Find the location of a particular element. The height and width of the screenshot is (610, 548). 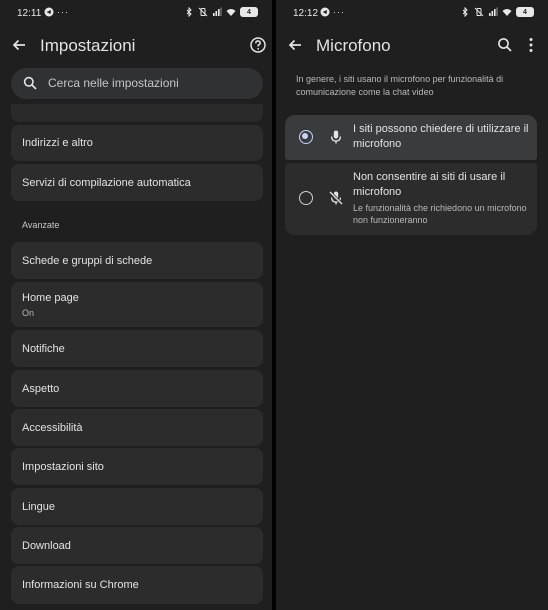

list-item-appearance: Aspetto is located at coordinates (137, 388).